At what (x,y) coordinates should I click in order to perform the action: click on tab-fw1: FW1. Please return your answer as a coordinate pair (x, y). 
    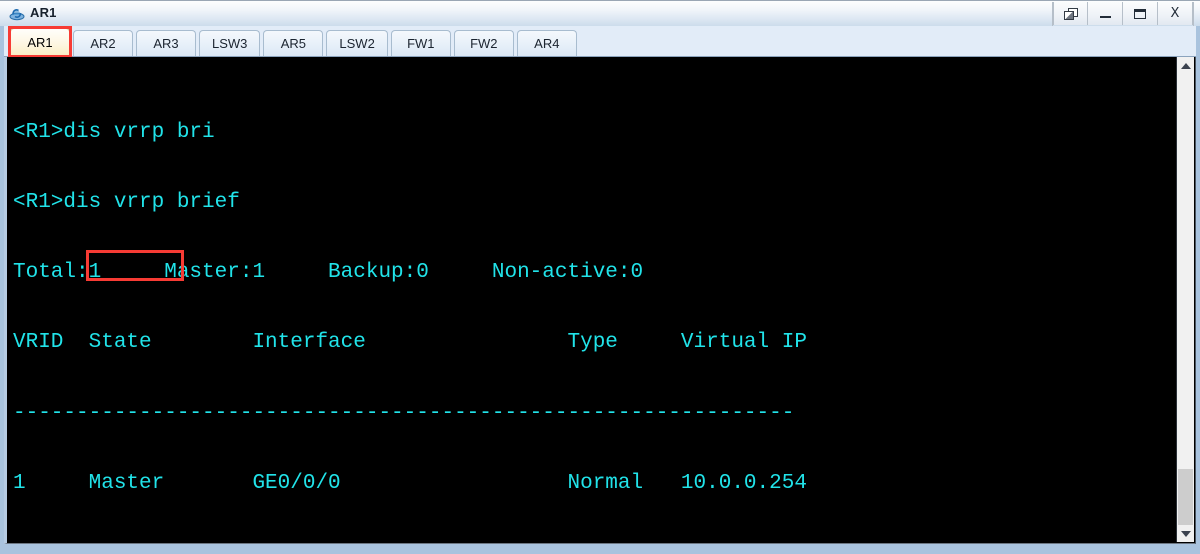
    Looking at the image, I should click on (420, 43).